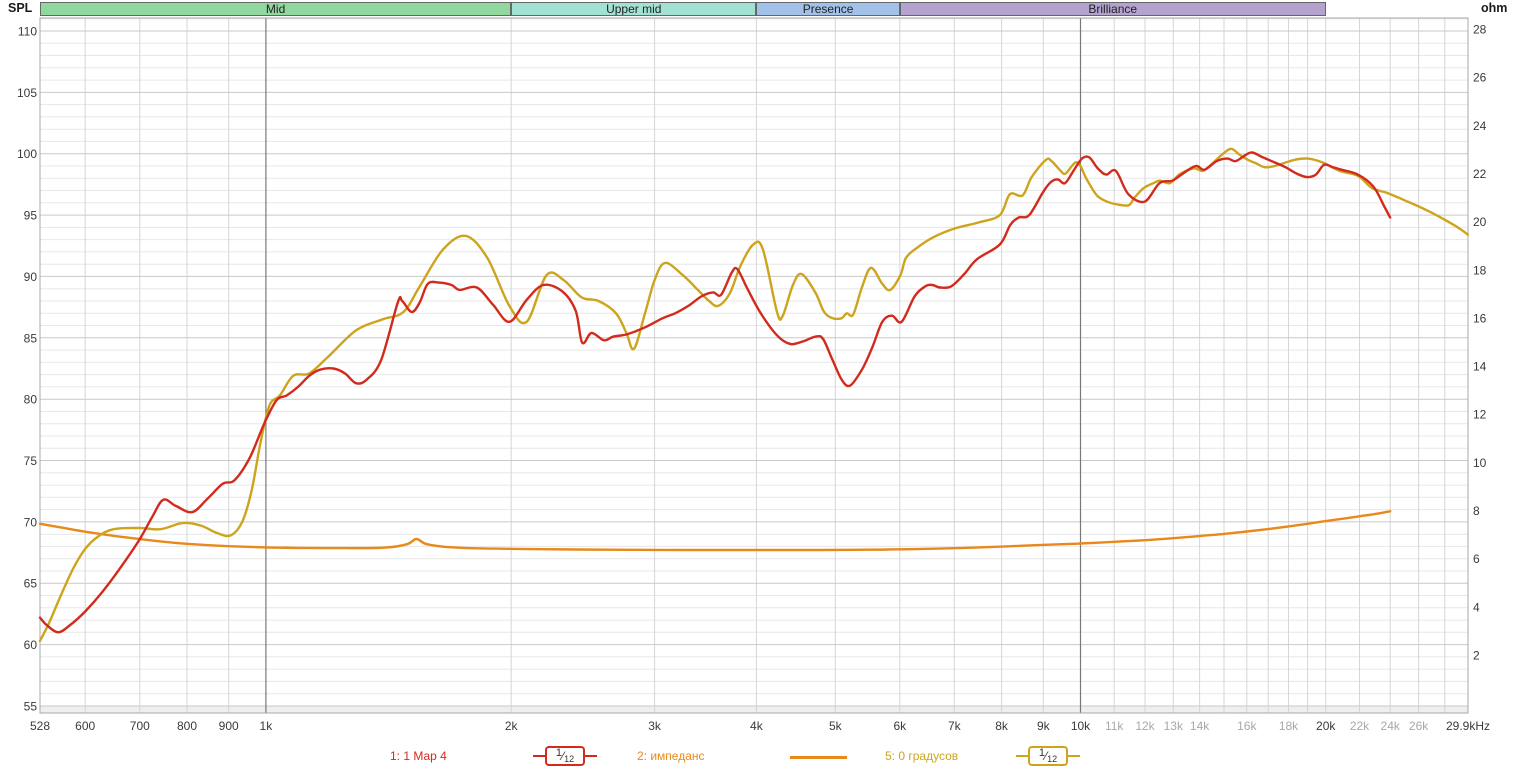 The image size is (1521, 768). Describe the element at coordinates (1174, 726) in the screenshot. I see `svg-text: 13k` at that location.